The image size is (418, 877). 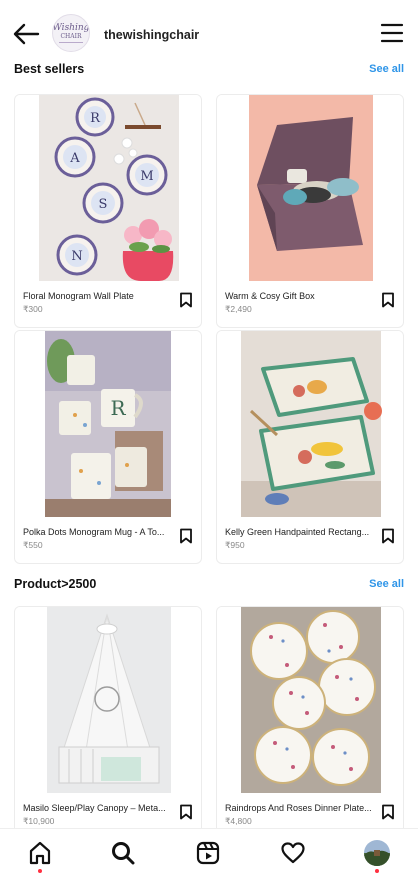 What do you see at coordinates (39, 821) in the screenshot?
I see `product-price: ₹10,900` at bounding box center [39, 821].